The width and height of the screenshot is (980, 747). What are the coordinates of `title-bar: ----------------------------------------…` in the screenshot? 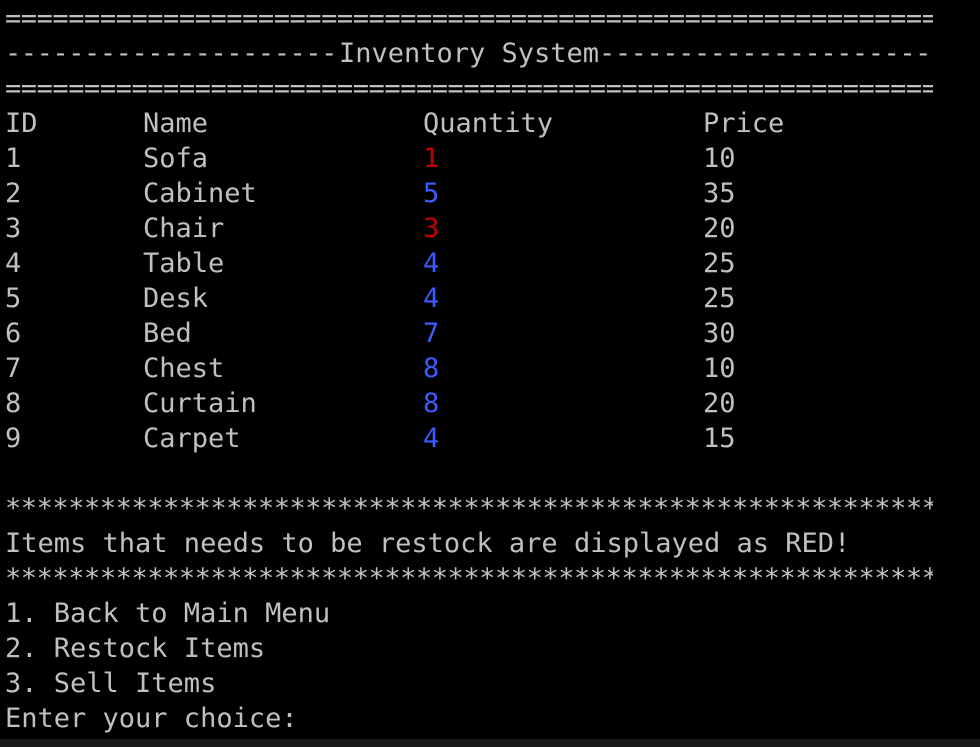 It's located at (469, 53).